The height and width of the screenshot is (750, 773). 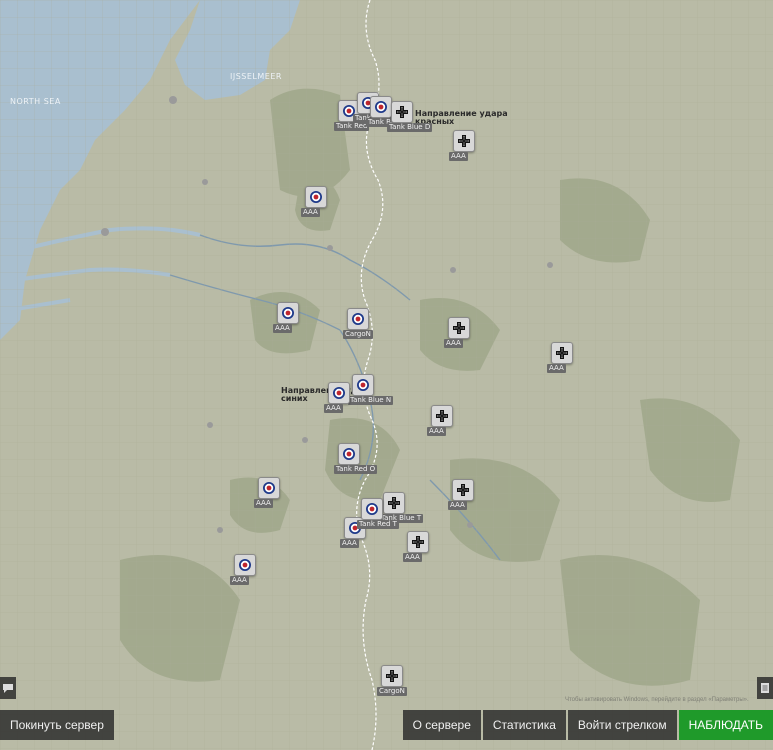 What do you see at coordinates (725, 725) in the screenshot?
I see `observe-button: НАБЛЮДАТЬ` at bounding box center [725, 725].